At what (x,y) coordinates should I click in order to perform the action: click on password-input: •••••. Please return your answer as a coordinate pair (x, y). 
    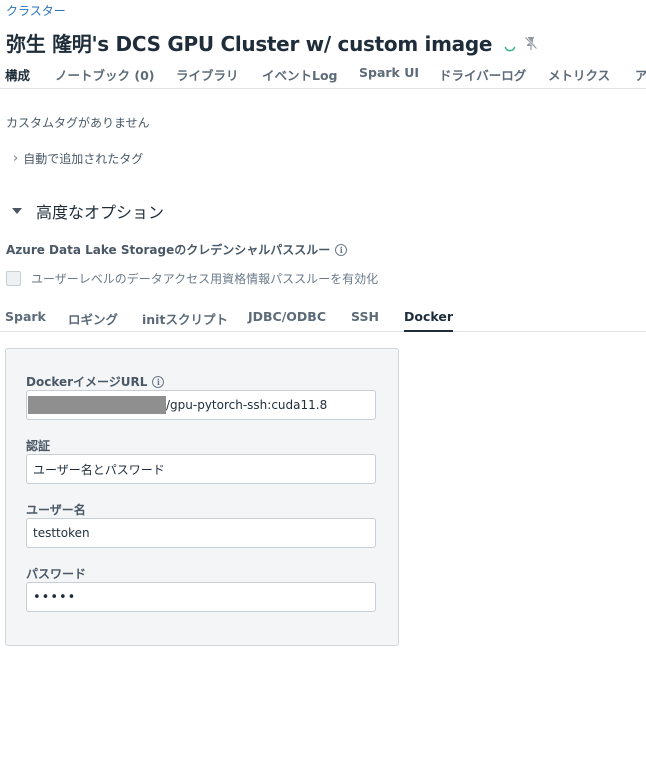
    Looking at the image, I should click on (201, 597).